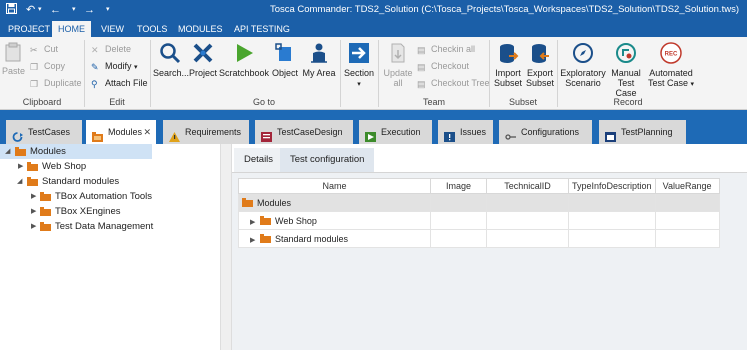 The width and height of the screenshot is (747, 350). Describe the element at coordinates (42, 102) in the screenshot. I see `group-label-clipboard: Clipboard` at that location.